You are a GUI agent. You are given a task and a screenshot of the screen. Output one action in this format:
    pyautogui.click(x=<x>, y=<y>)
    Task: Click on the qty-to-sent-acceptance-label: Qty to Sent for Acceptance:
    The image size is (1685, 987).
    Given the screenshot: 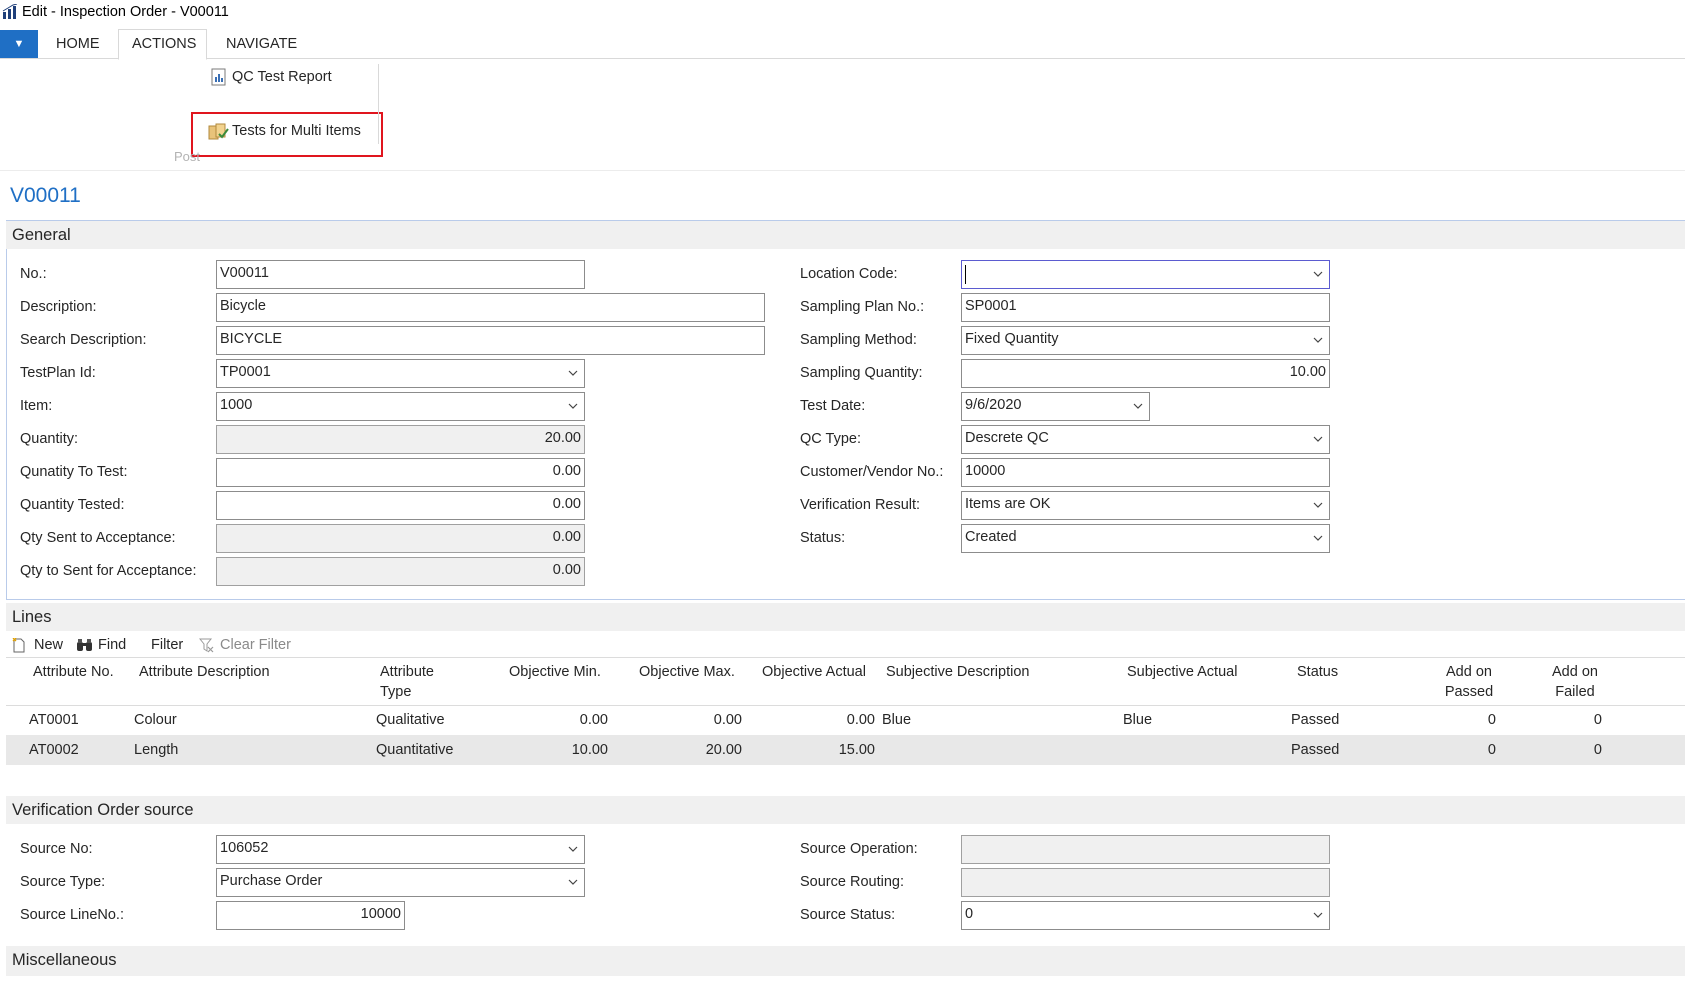 What is the action you would take?
    pyautogui.click(x=108, y=571)
    